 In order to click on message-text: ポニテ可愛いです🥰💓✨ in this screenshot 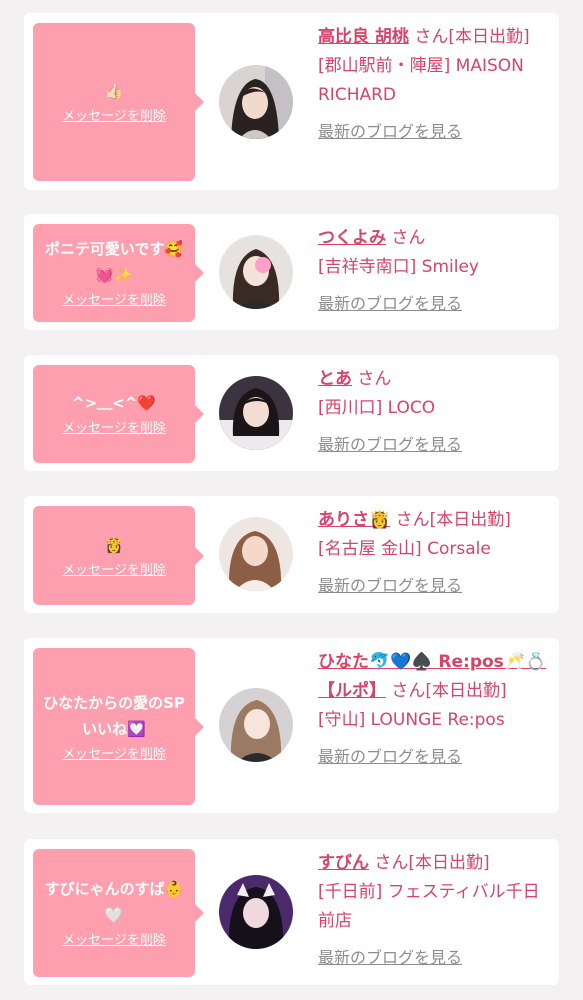, I will do `click(114, 262)`.